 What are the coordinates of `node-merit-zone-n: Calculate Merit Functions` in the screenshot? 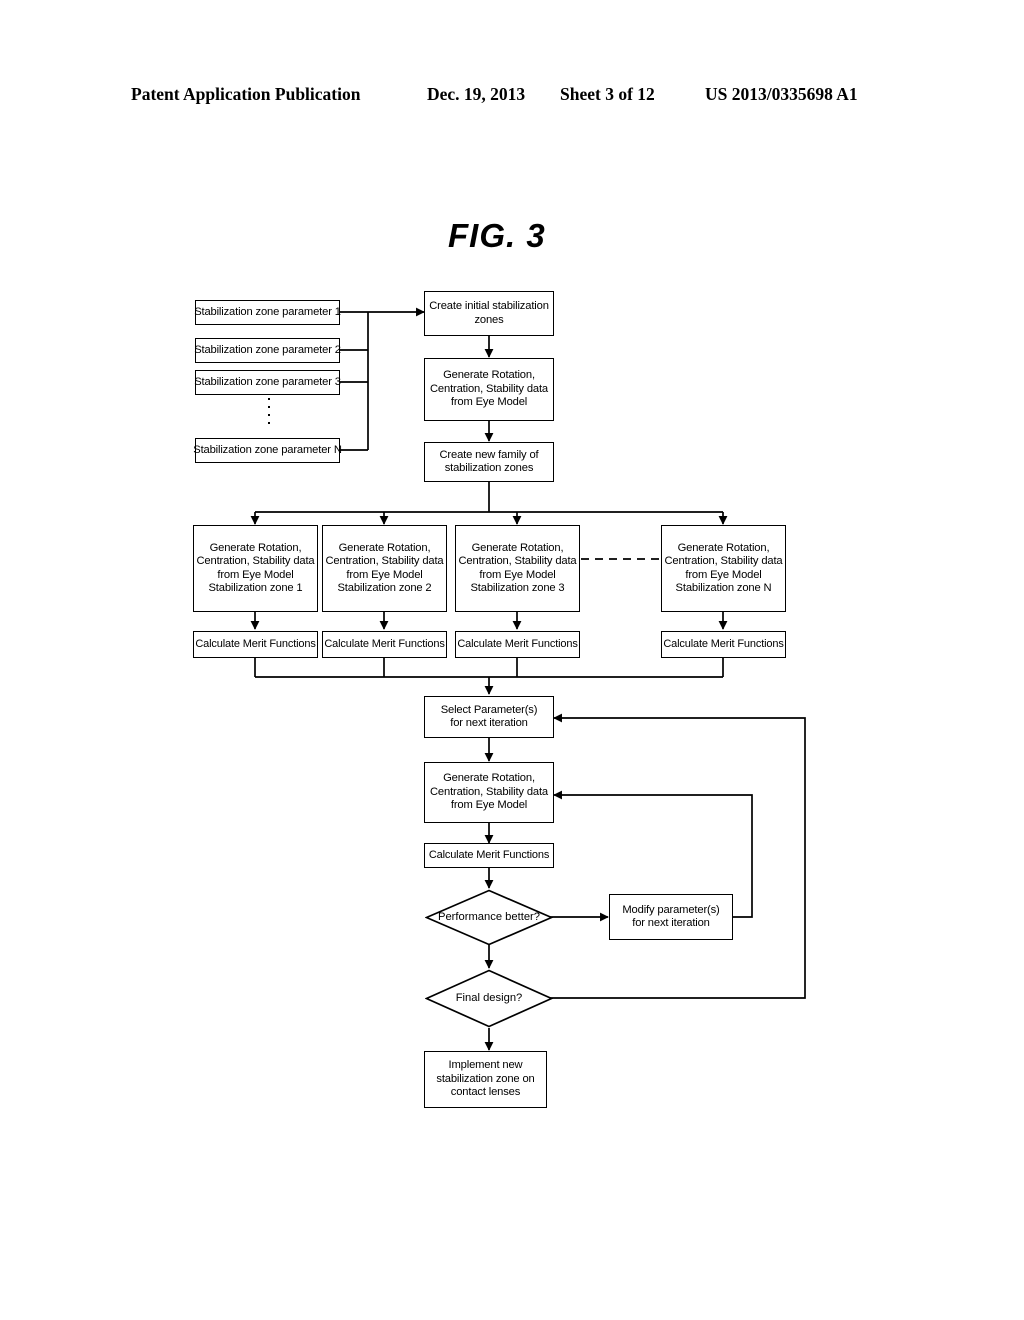 It's located at (723, 644).